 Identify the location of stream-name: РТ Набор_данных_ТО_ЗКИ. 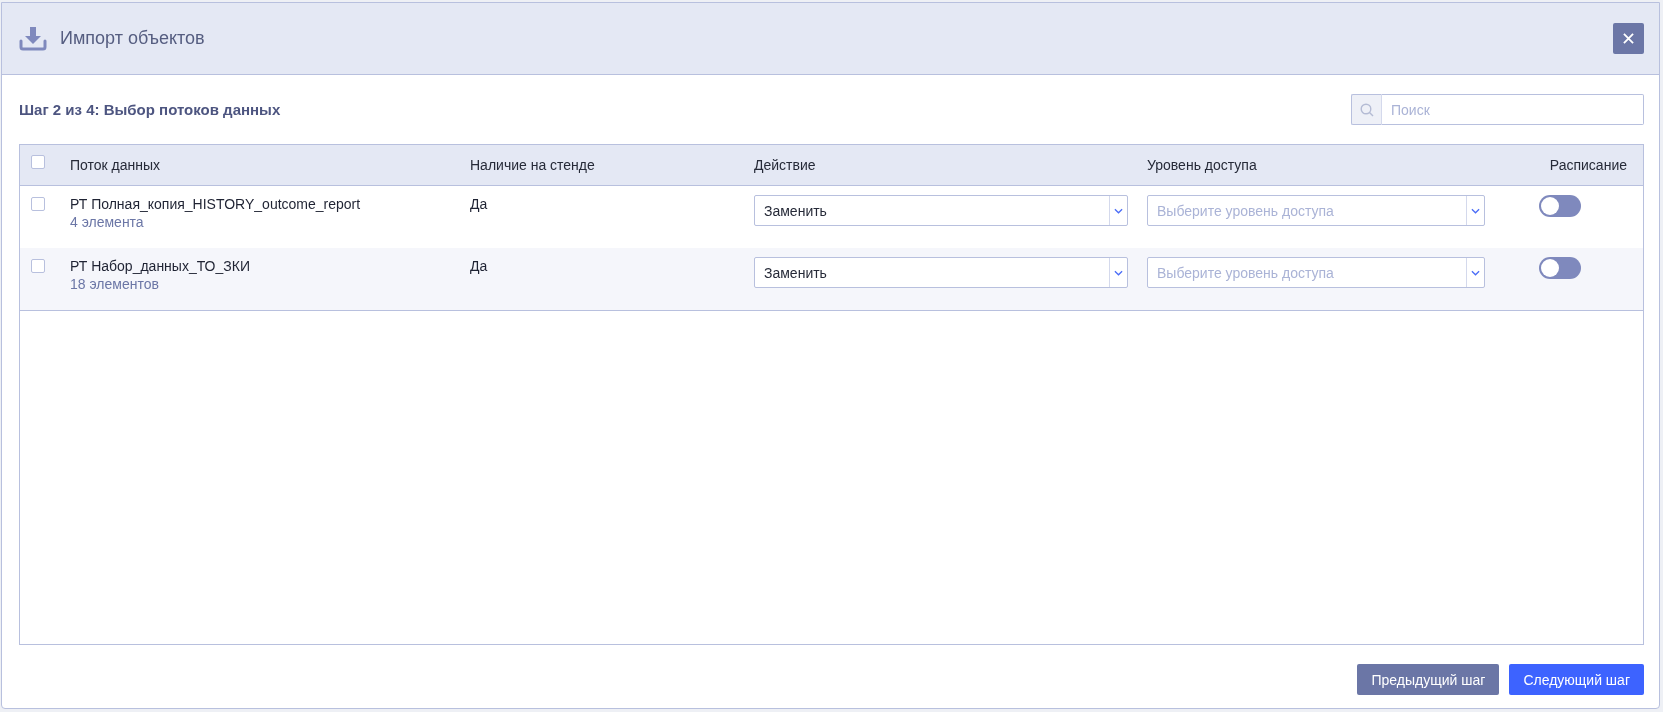
(160, 266).